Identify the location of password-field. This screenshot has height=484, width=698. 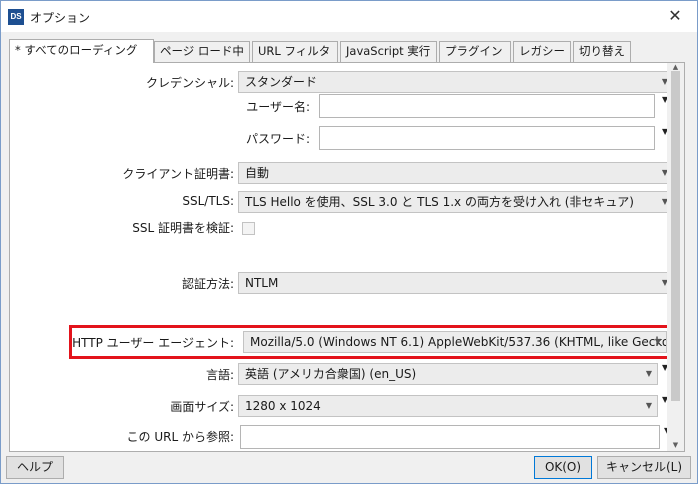
(487, 138).